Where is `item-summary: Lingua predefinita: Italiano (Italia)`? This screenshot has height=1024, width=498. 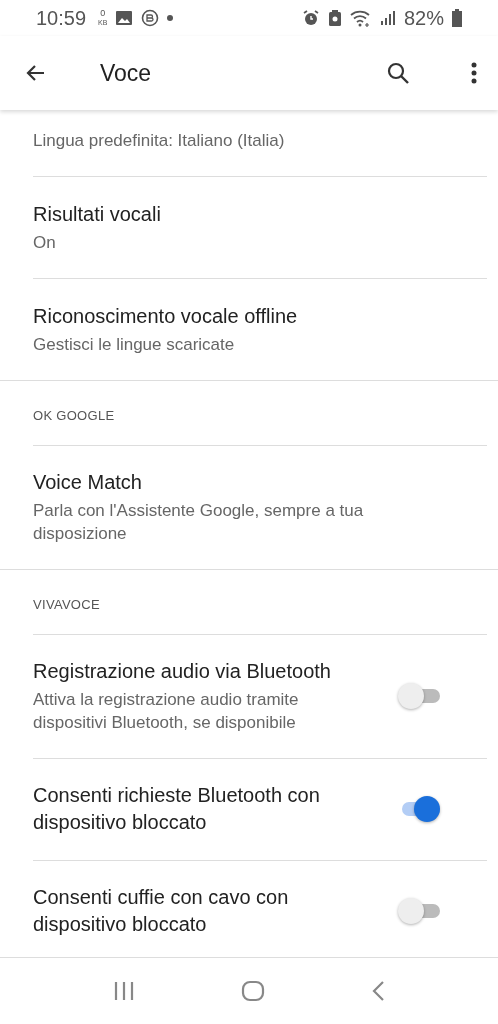
item-summary: Lingua predefinita: Italiano (Italia) is located at coordinates (159, 141).